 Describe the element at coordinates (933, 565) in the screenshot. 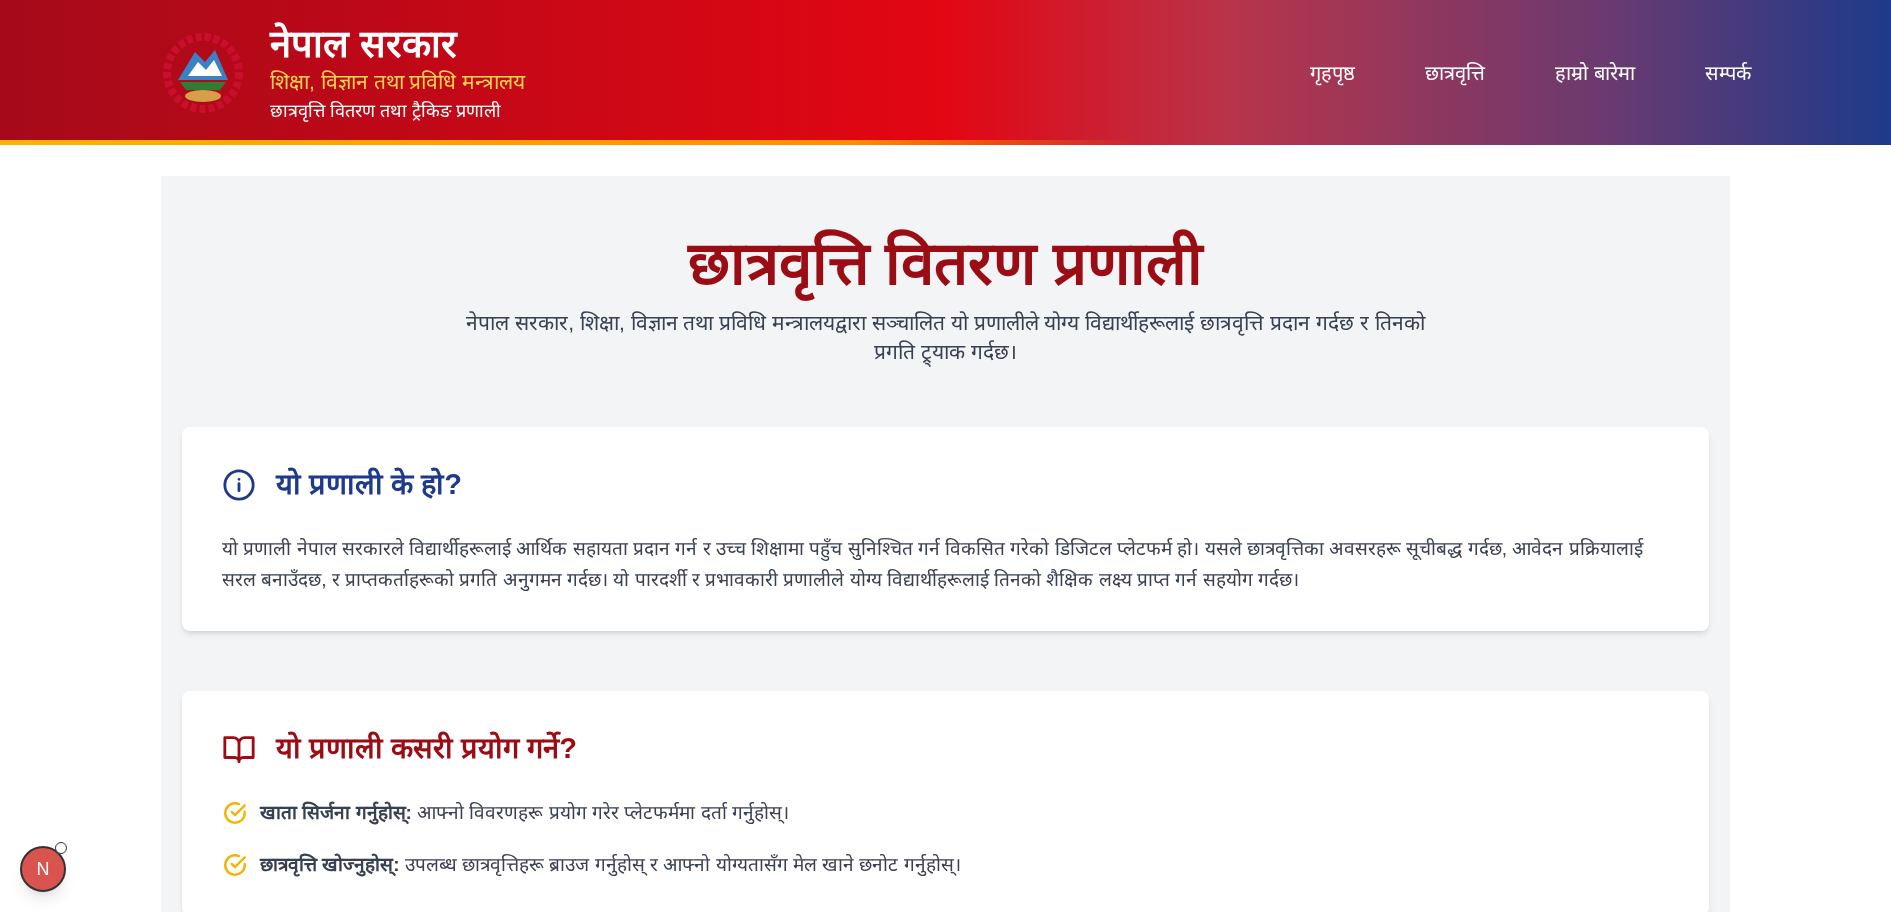

I see `section-paragraph: यो प्रणाली नेपाल सरकारले विद्यार्थीहरूलाई आर्थिक सहायता प्रदान गर्न र उच्च शिक्षामा पहुँच सुनिश्चित गर्न विकसित गरेको डिजिटल प्लेटफर्म हो। यसले छात्रवृत्तिका अवसरहरू सूचीबद्ध गर्दछ, आवेदन प्रक्रियालाई सरल बनाउँदछ, र प्राप्तकर्ताहरूको प्रगति अनुगमन गर्दछ। यो पारदर्शी र प्रभावकारी प्रणालीले योग्य विद्यार्थीहरूलाई तिनको शैक्षिक लक्ष्य प्राप्त गर्न सहयोग गर्दछ।` at that location.